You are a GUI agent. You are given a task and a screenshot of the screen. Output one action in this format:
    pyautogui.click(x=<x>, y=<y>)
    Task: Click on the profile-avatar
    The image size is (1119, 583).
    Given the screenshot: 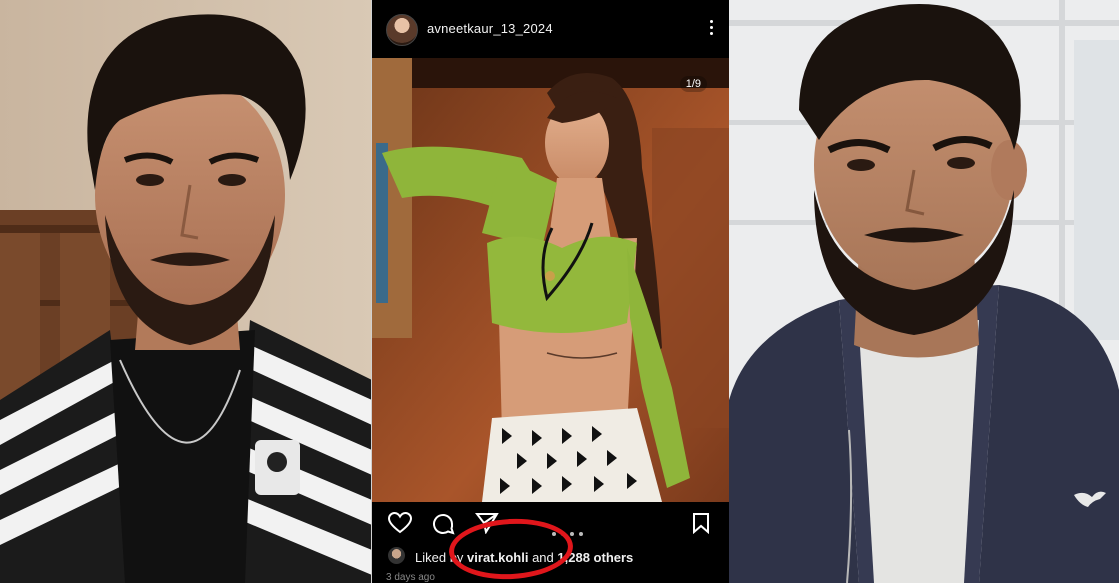 What is the action you would take?
    pyautogui.click(x=402, y=30)
    